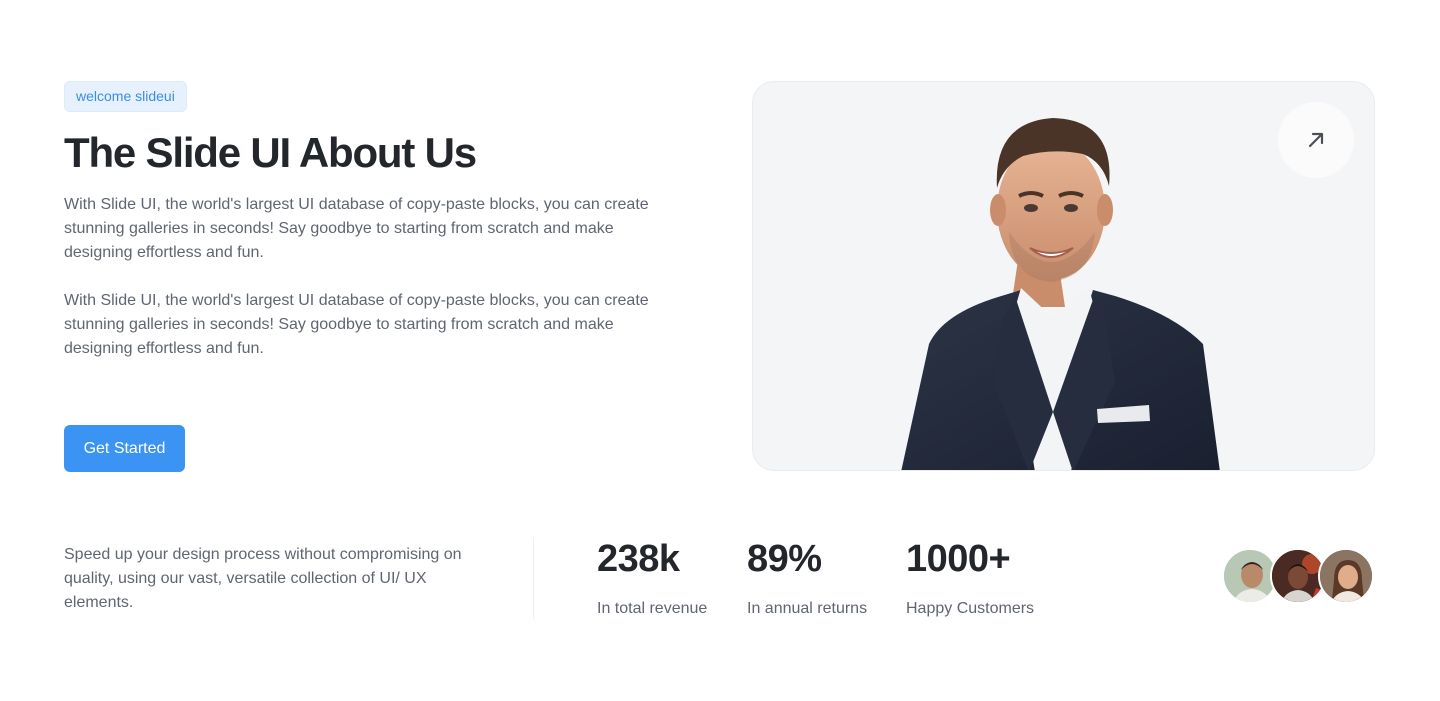  What do you see at coordinates (784, 559) in the screenshot?
I see `stat-value: 89%` at bounding box center [784, 559].